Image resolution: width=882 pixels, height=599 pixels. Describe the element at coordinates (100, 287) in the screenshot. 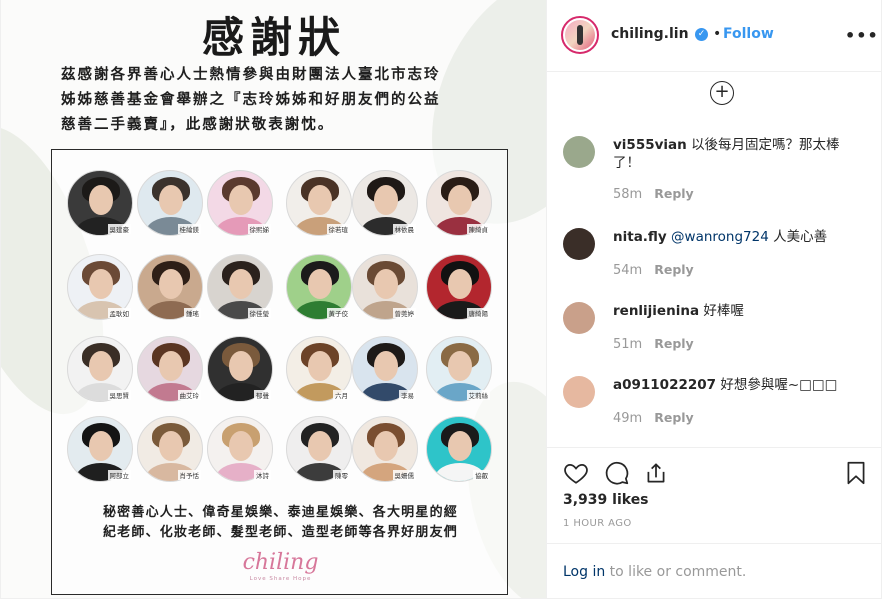

I see `celebrity-avatar: 孟耿如` at that location.